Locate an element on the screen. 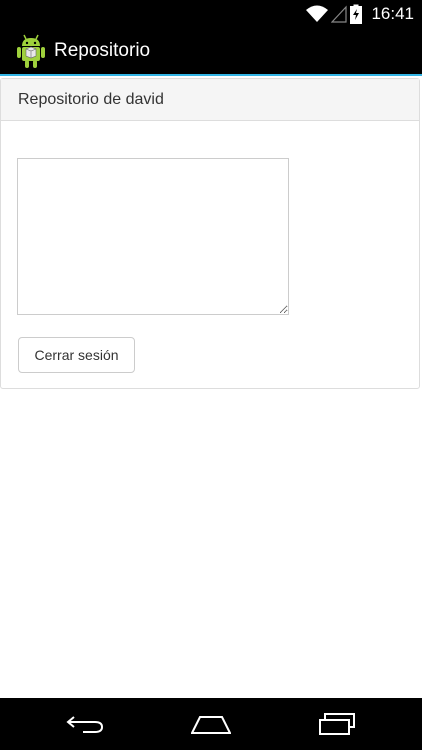  status-icons: 16:41 is located at coordinates (360, 14).